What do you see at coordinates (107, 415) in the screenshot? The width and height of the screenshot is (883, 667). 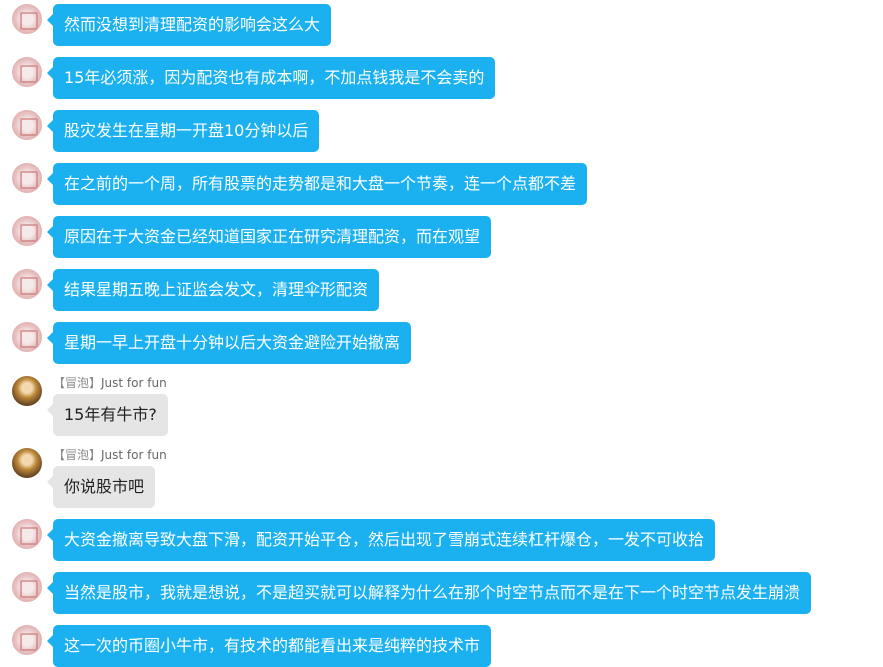 I see `message-bubble: 15年有牛市?` at bounding box center [107, 415].